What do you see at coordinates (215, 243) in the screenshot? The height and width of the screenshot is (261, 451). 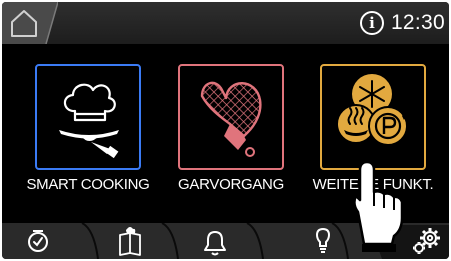 I see `bell-icon` at bounding box center [215, 243].